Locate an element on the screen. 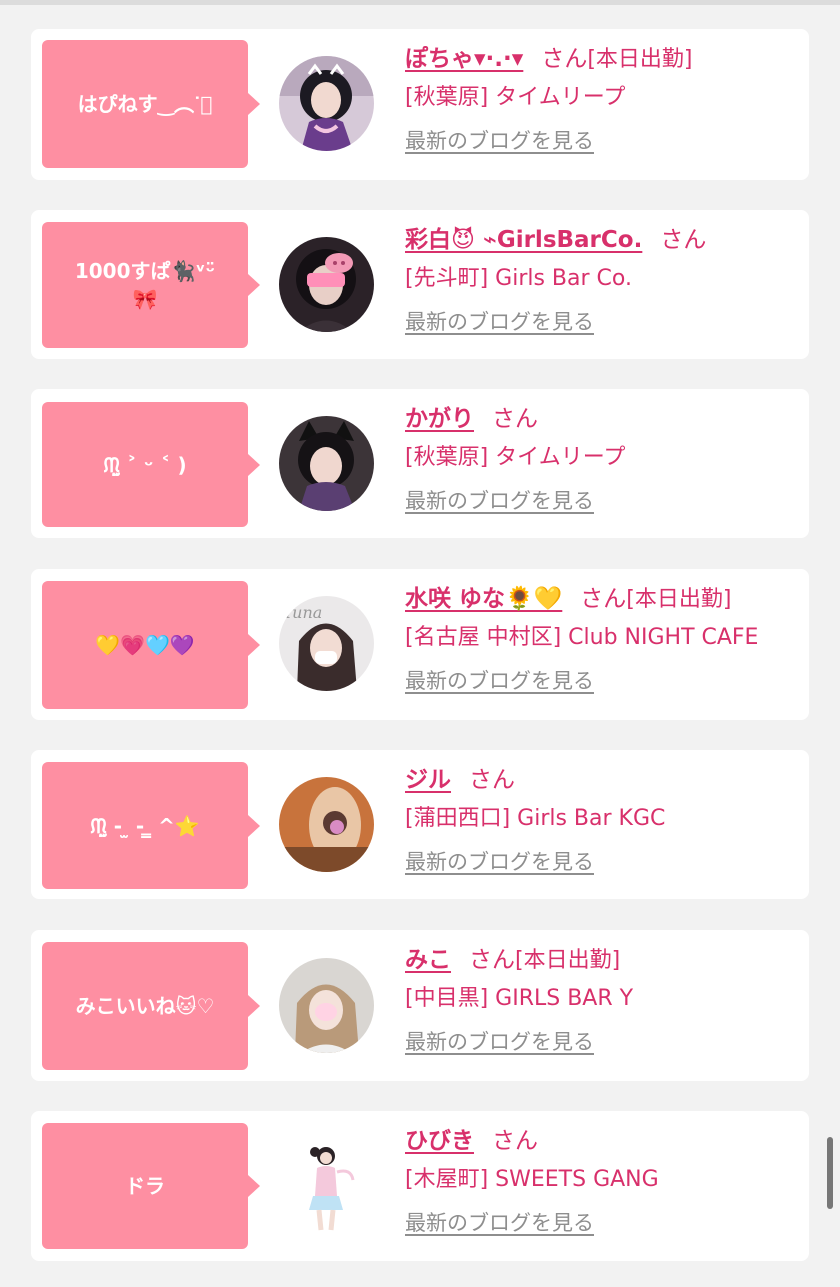 The image size is (840, 1287). comment-text: みこいいね🐱♡ is located at coordinates (145, 1006).